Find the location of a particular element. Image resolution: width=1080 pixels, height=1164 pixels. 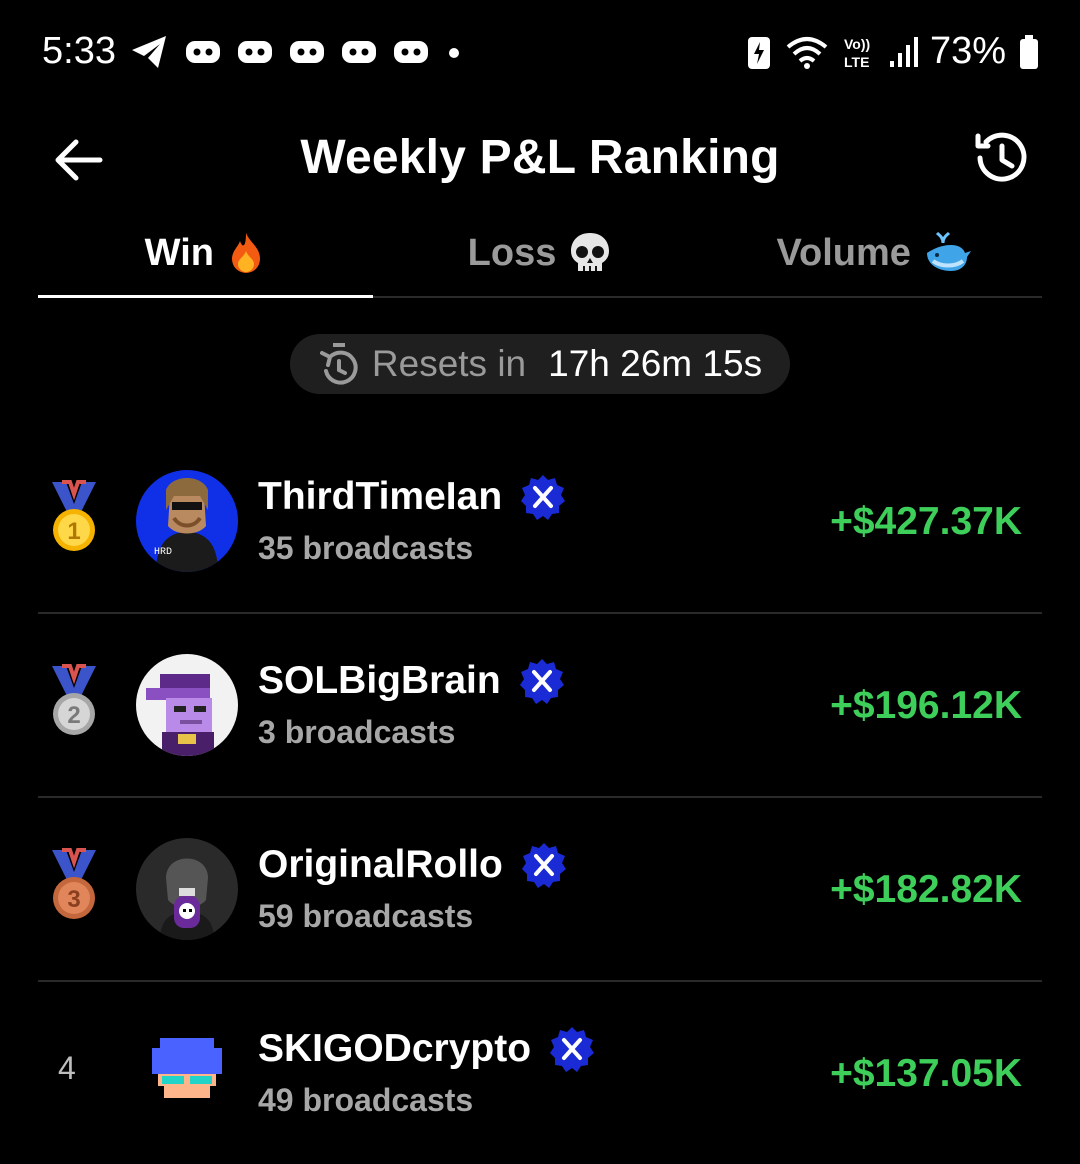

battery-saver-icon is located at coordinates (758, 52).